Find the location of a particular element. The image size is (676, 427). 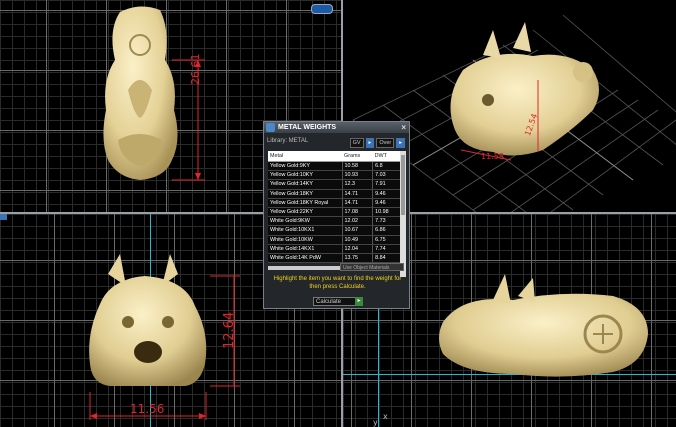

viewport-corner-marker is located at coordinates (3, 217).